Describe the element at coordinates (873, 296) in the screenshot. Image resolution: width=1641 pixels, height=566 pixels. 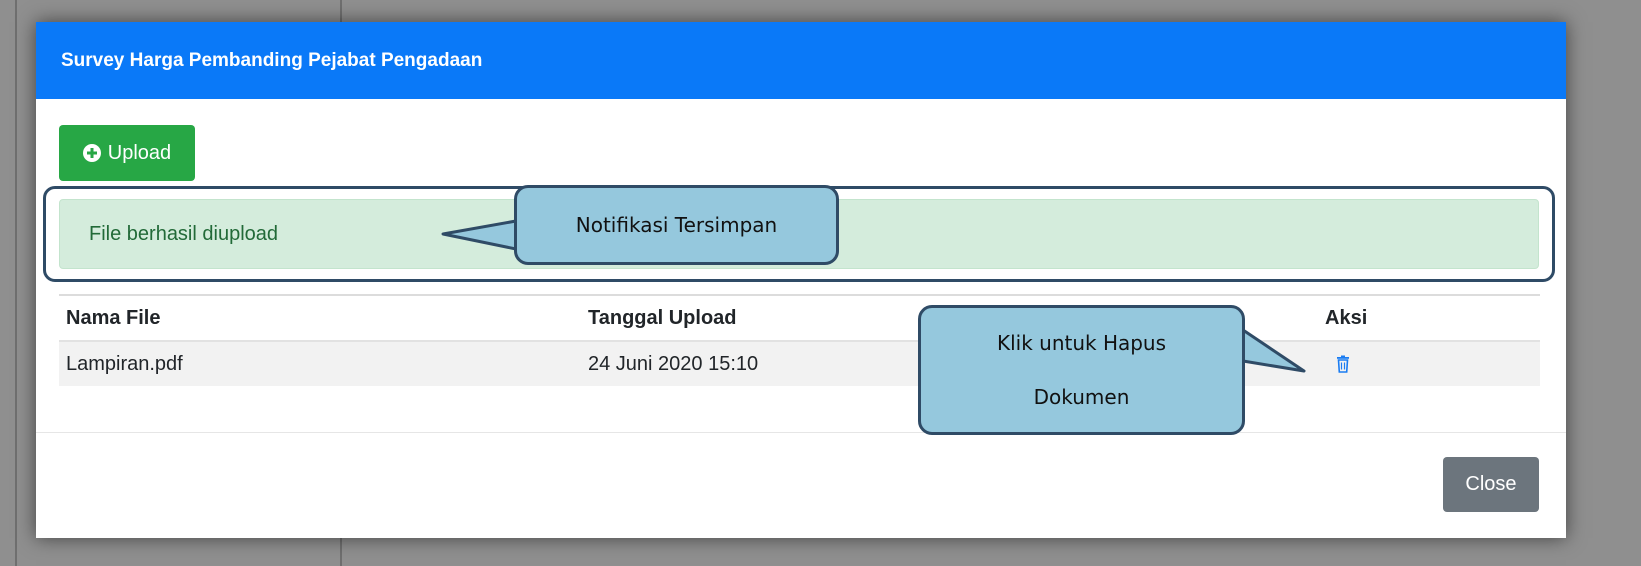
I see `callout-tails` at that location.